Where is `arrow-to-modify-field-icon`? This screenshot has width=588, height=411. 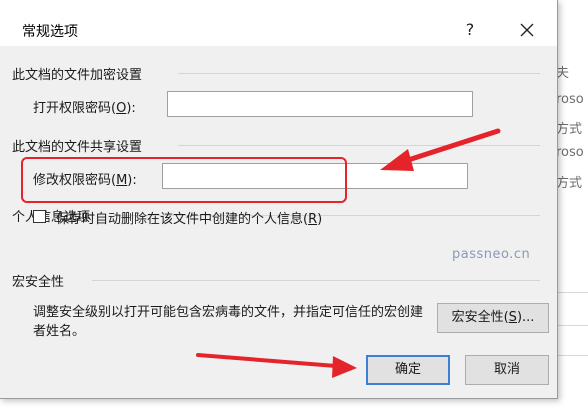 arrow-to-modify-field-icon is located at coordinates (440, 149).